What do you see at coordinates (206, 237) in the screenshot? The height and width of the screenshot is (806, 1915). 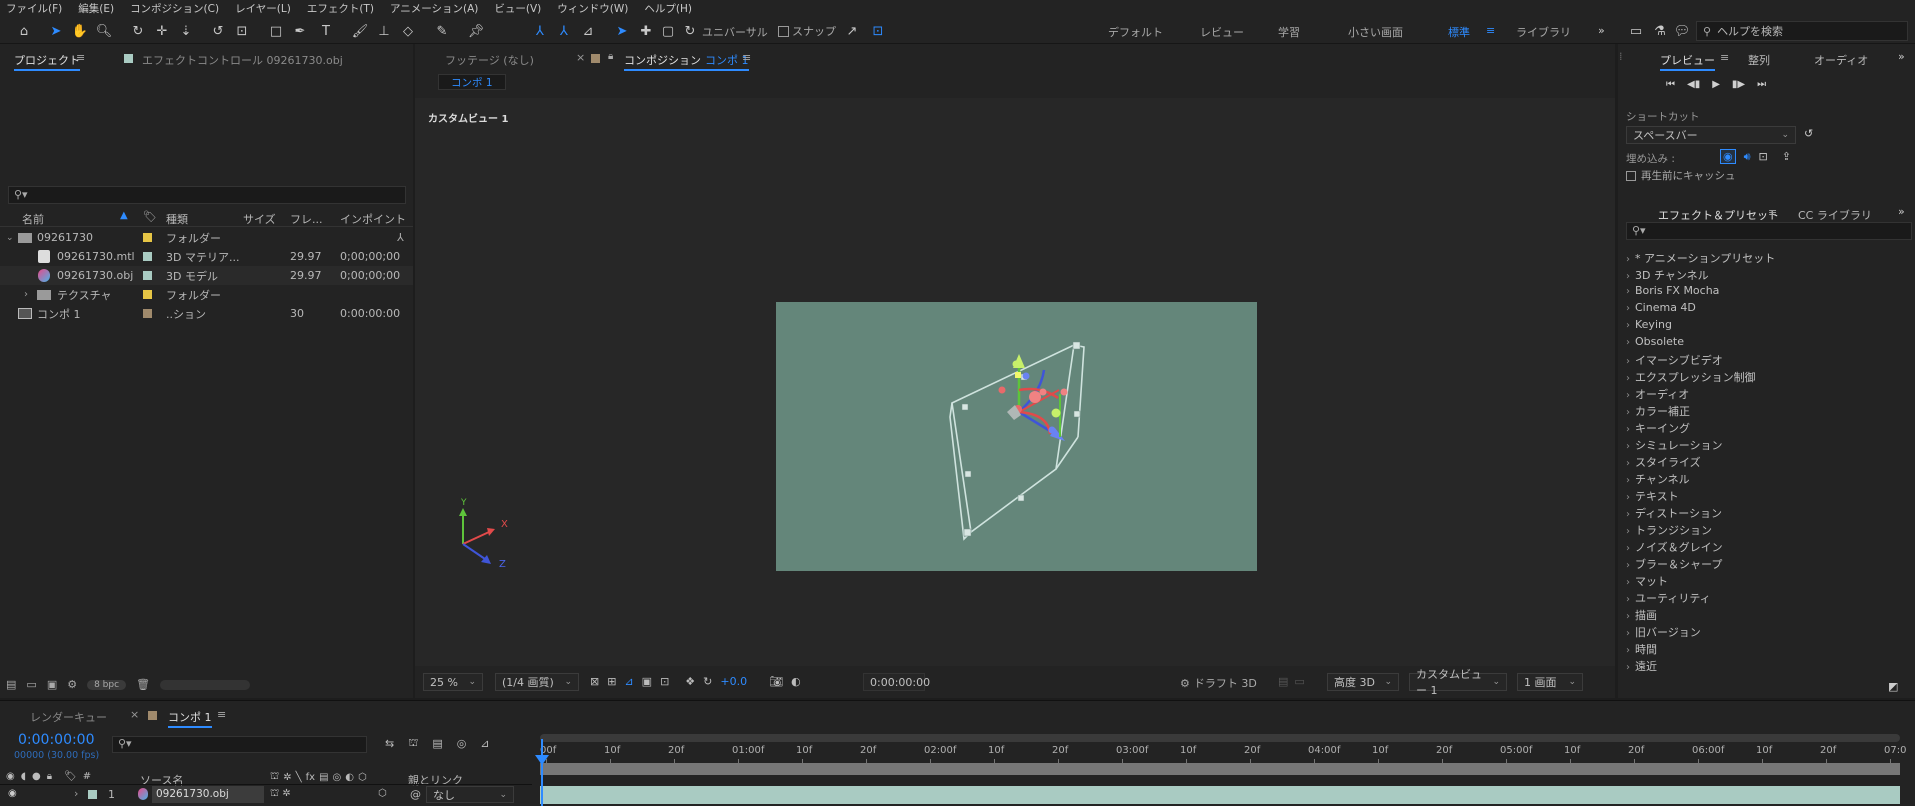 I see `project-row: ⌄ 09261730 フォルダー ⅄` at bounding box center [206, 237].